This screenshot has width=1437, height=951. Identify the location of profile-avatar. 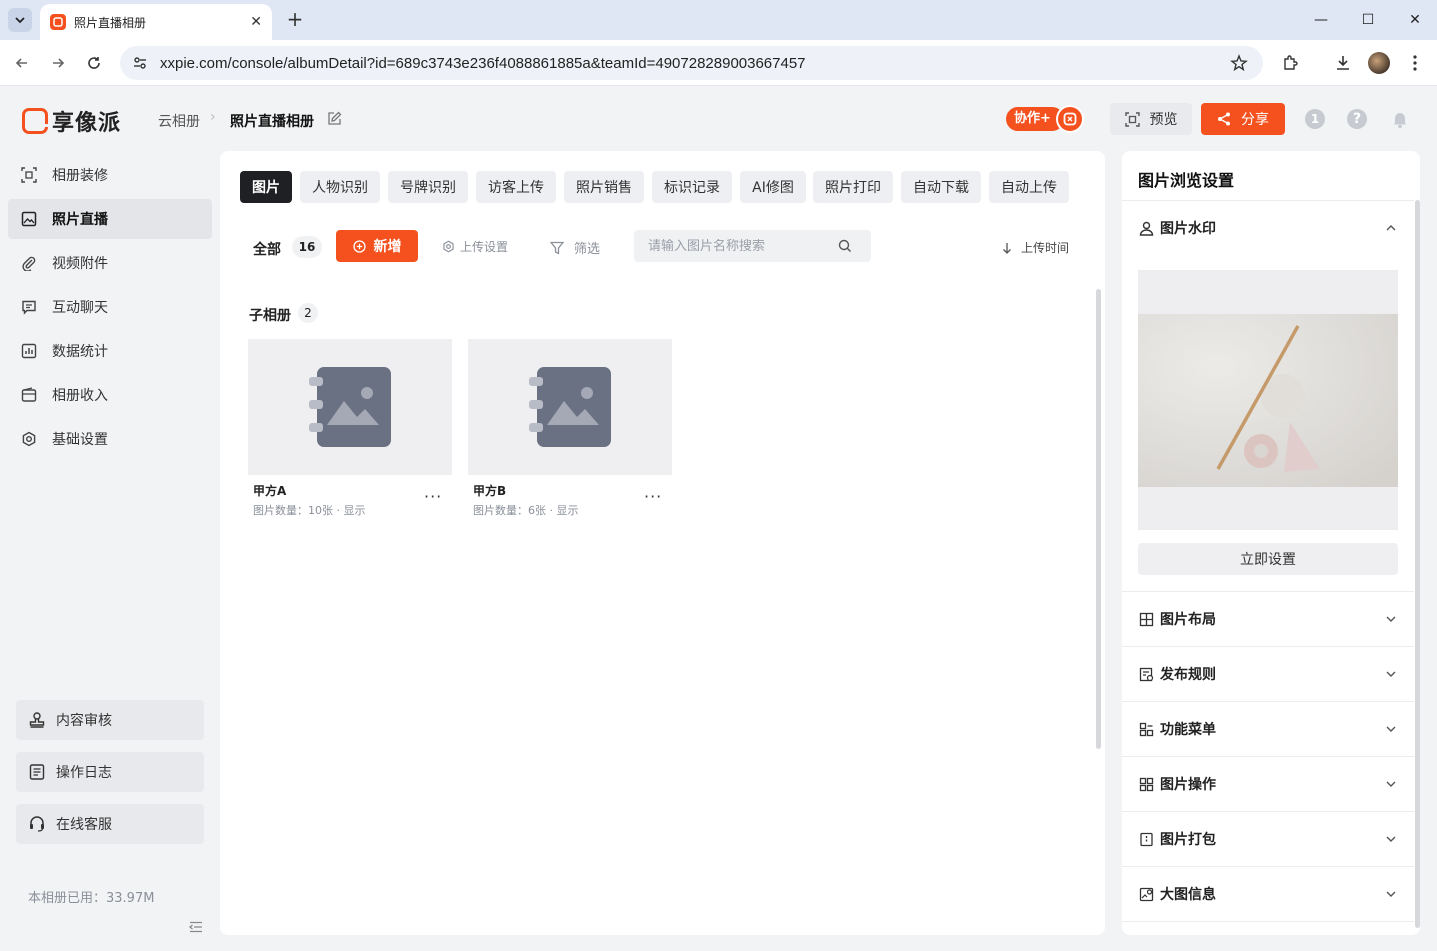
(1379, 63).